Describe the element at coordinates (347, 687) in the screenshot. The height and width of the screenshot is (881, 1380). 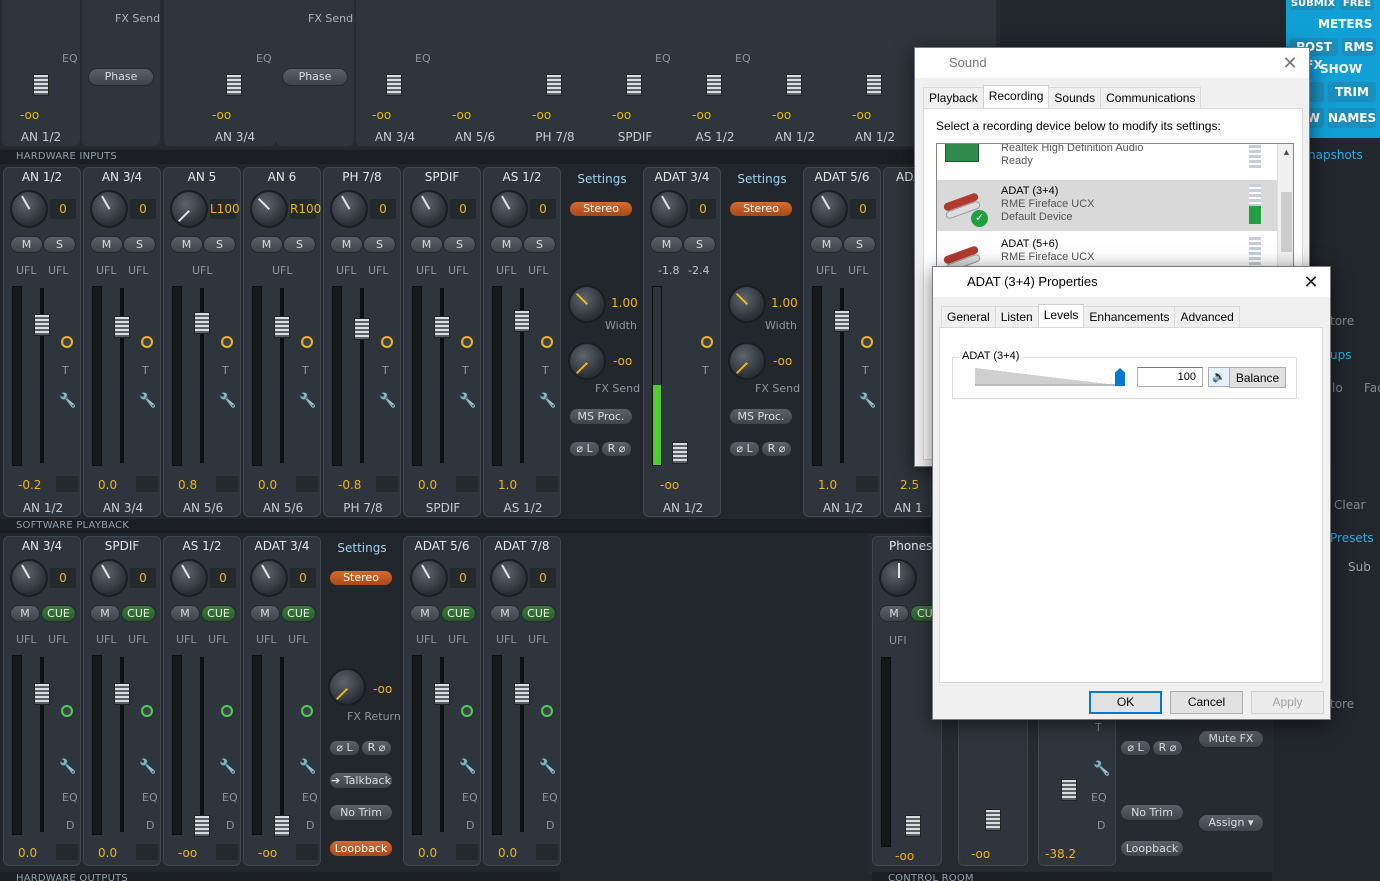
I see `fx-return-knob` at that location.